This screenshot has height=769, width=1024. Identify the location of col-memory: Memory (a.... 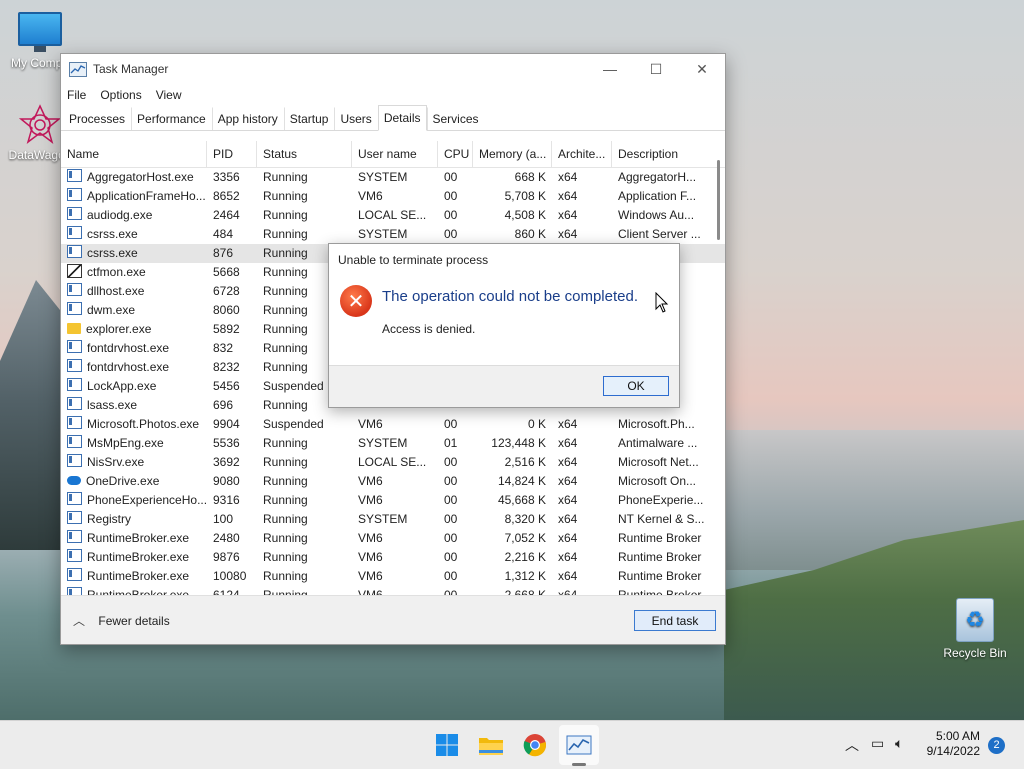
(512, 154).